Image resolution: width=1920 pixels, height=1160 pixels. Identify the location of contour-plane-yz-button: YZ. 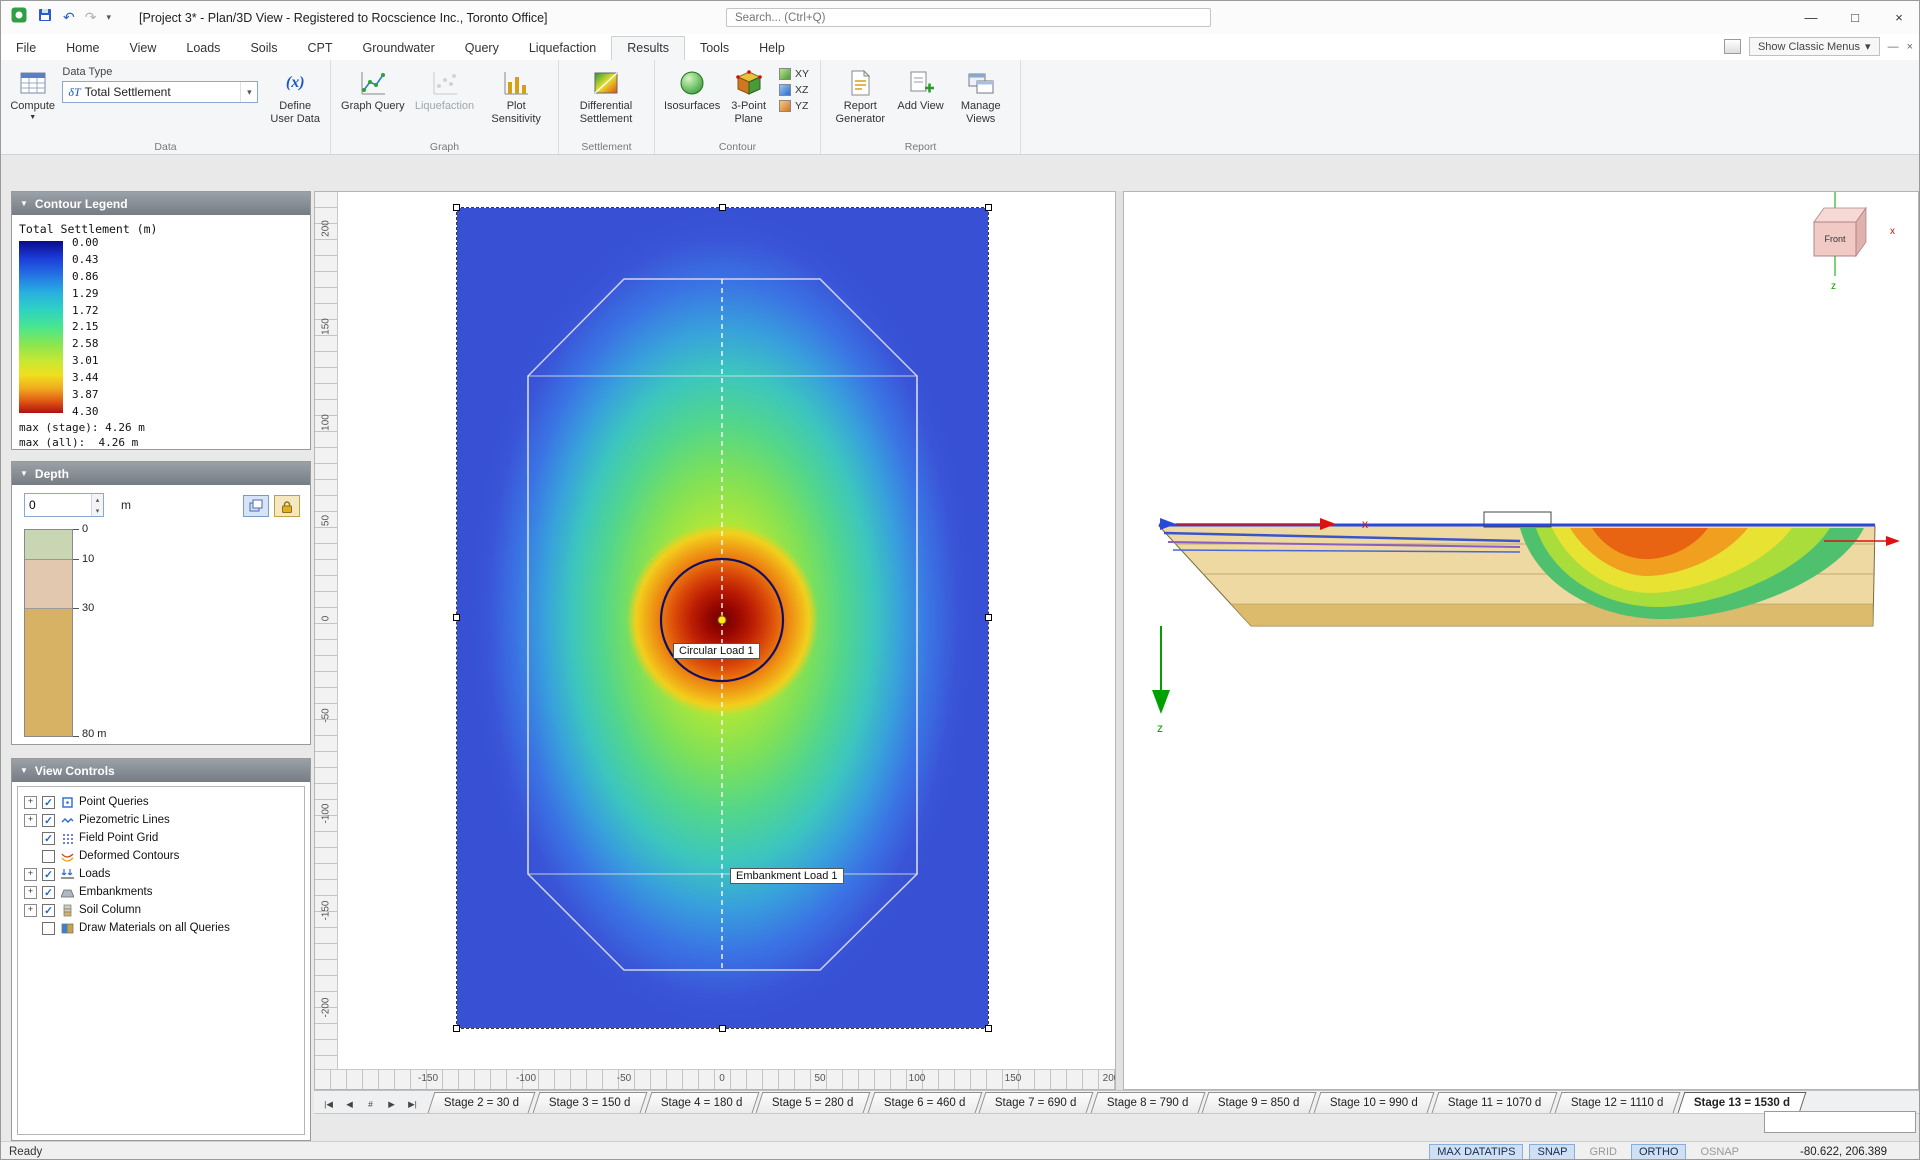
(794, 106).